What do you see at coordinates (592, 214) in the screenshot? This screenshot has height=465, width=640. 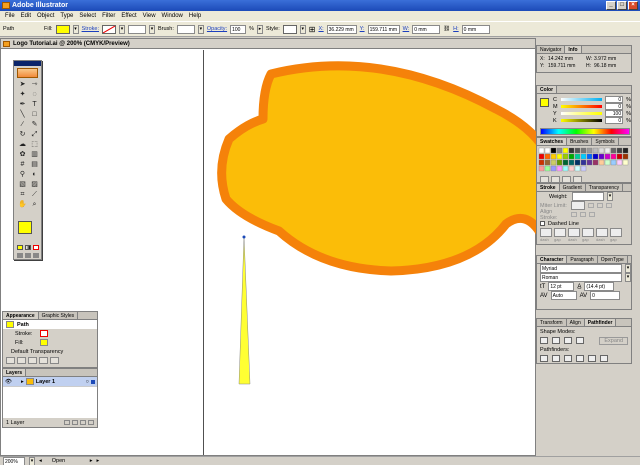 I see `align-outside-icon` at bounding box center [592, 214].